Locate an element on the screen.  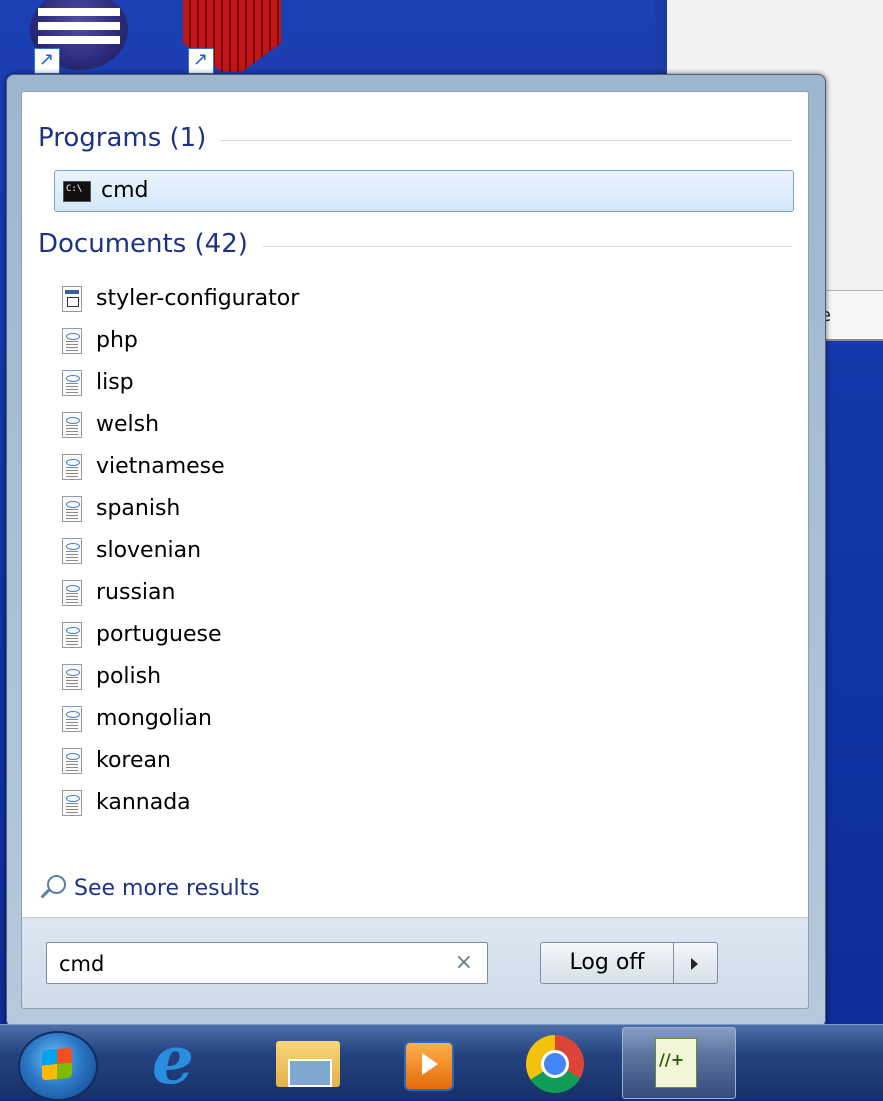
taskbar-internet-explorer: e is located at coordinates (188, 1060).